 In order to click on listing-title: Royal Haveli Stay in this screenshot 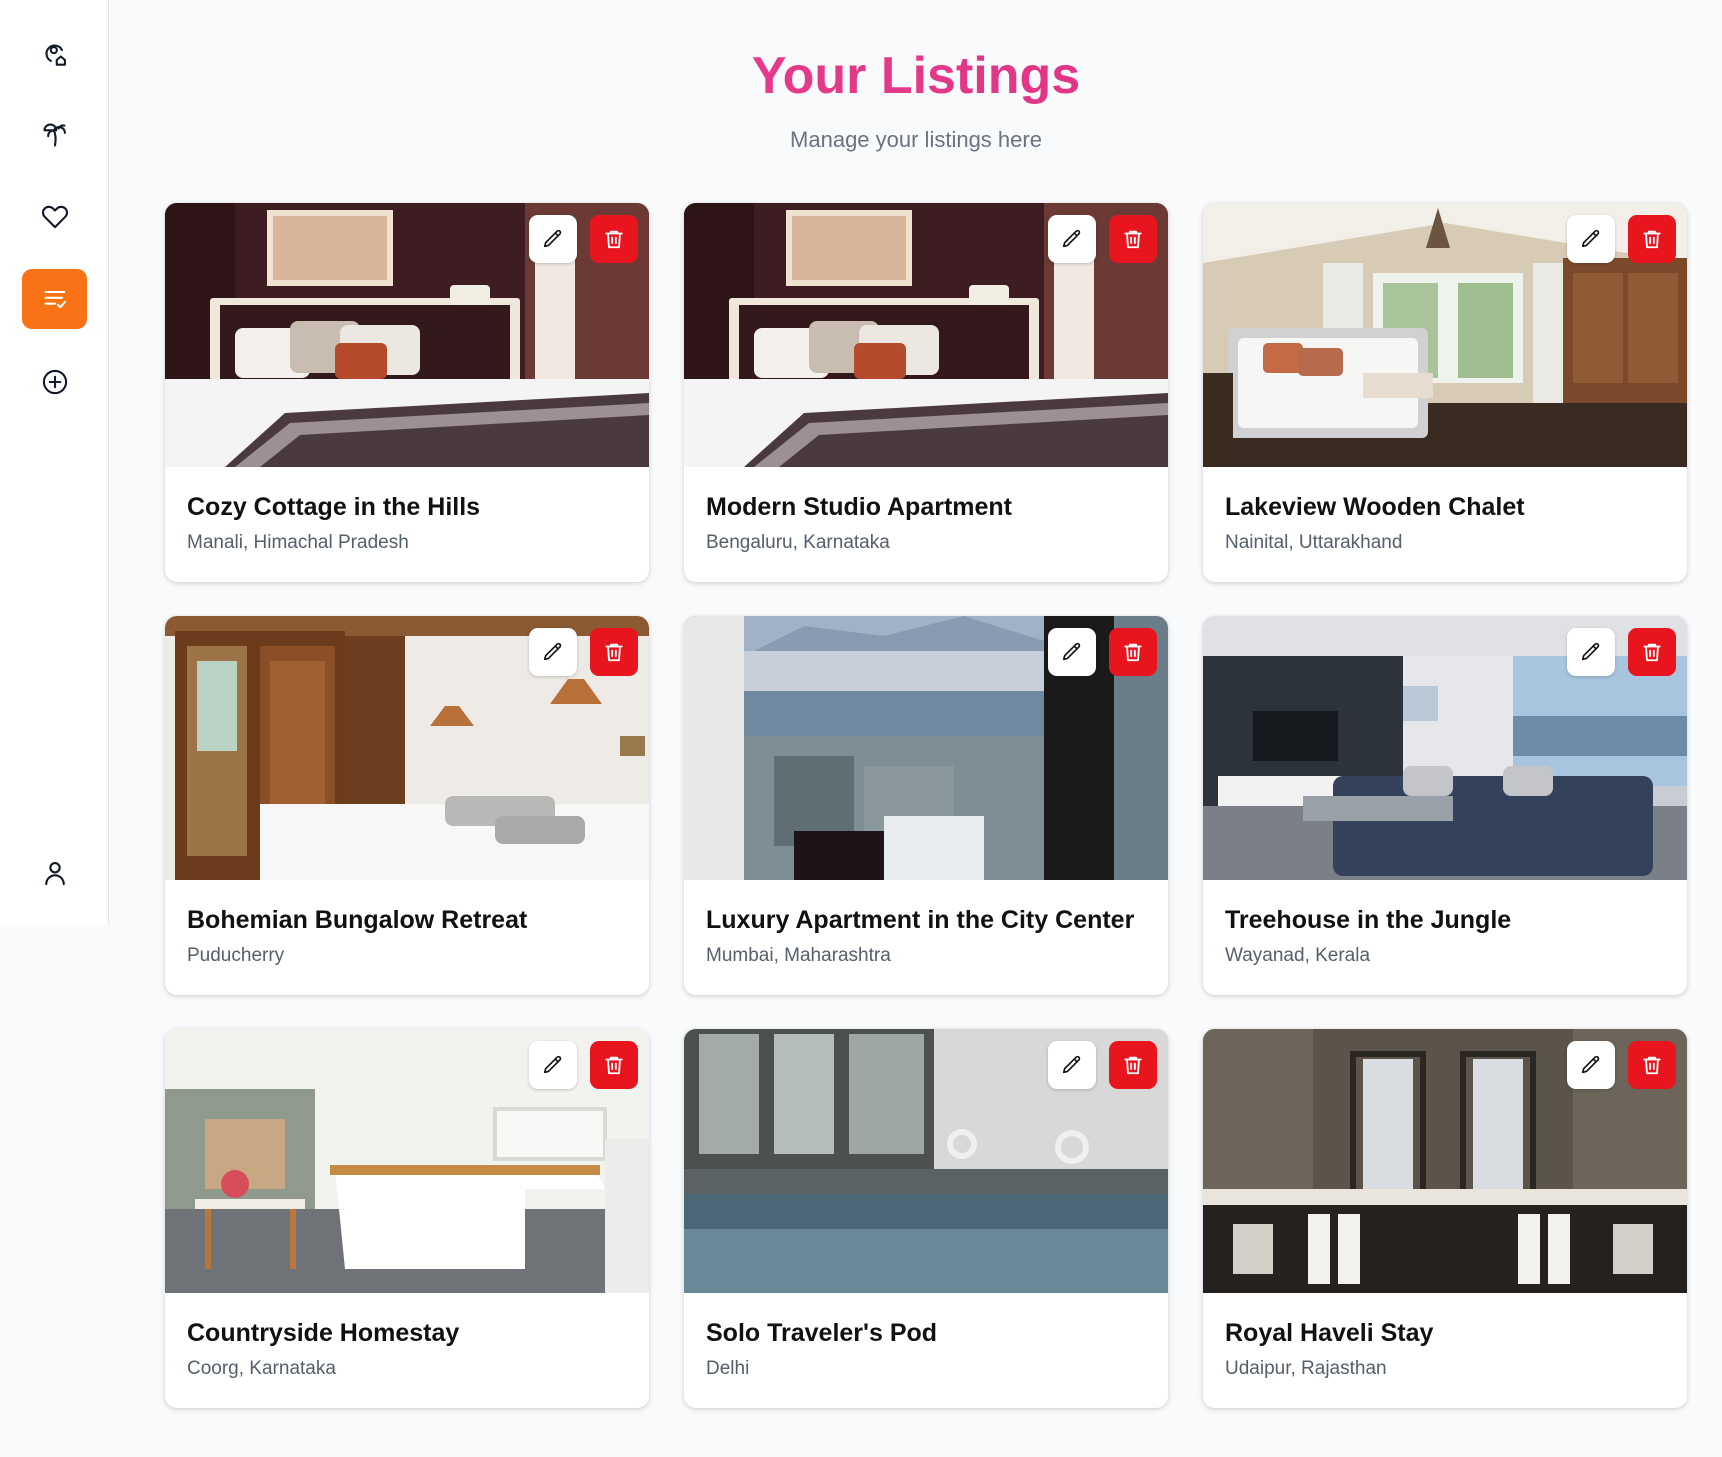, I will do `click(1329, 1333)`.